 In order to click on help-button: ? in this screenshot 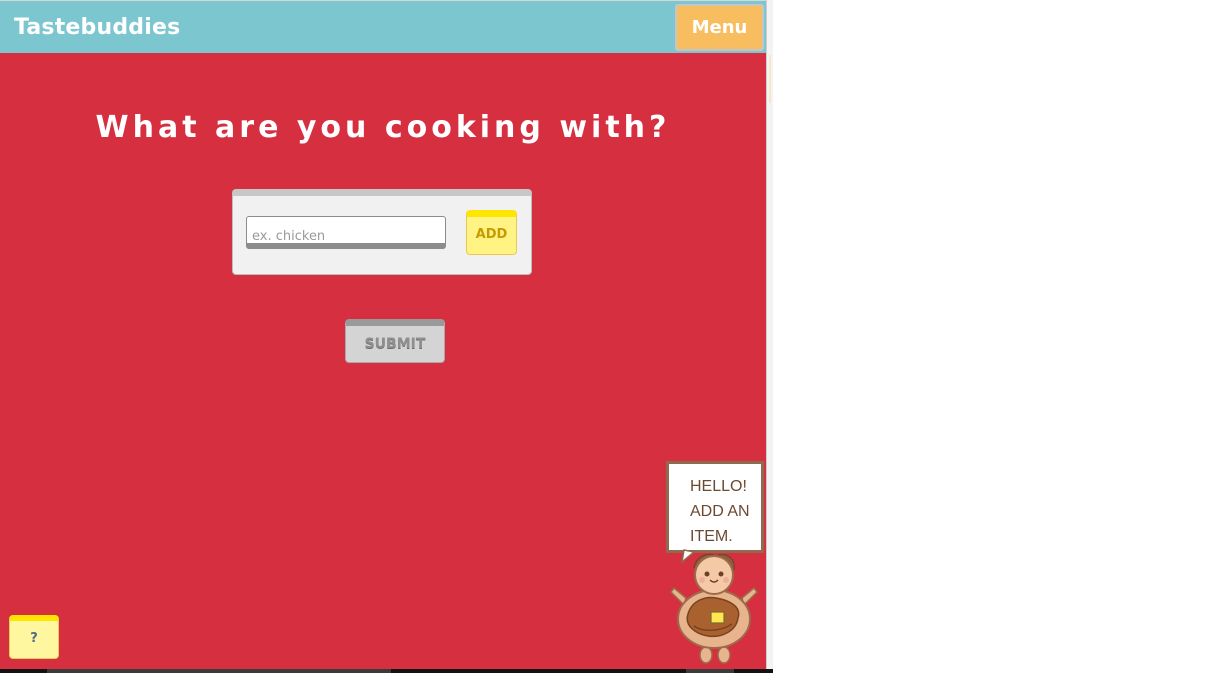, I will do `click(34, 637)`.